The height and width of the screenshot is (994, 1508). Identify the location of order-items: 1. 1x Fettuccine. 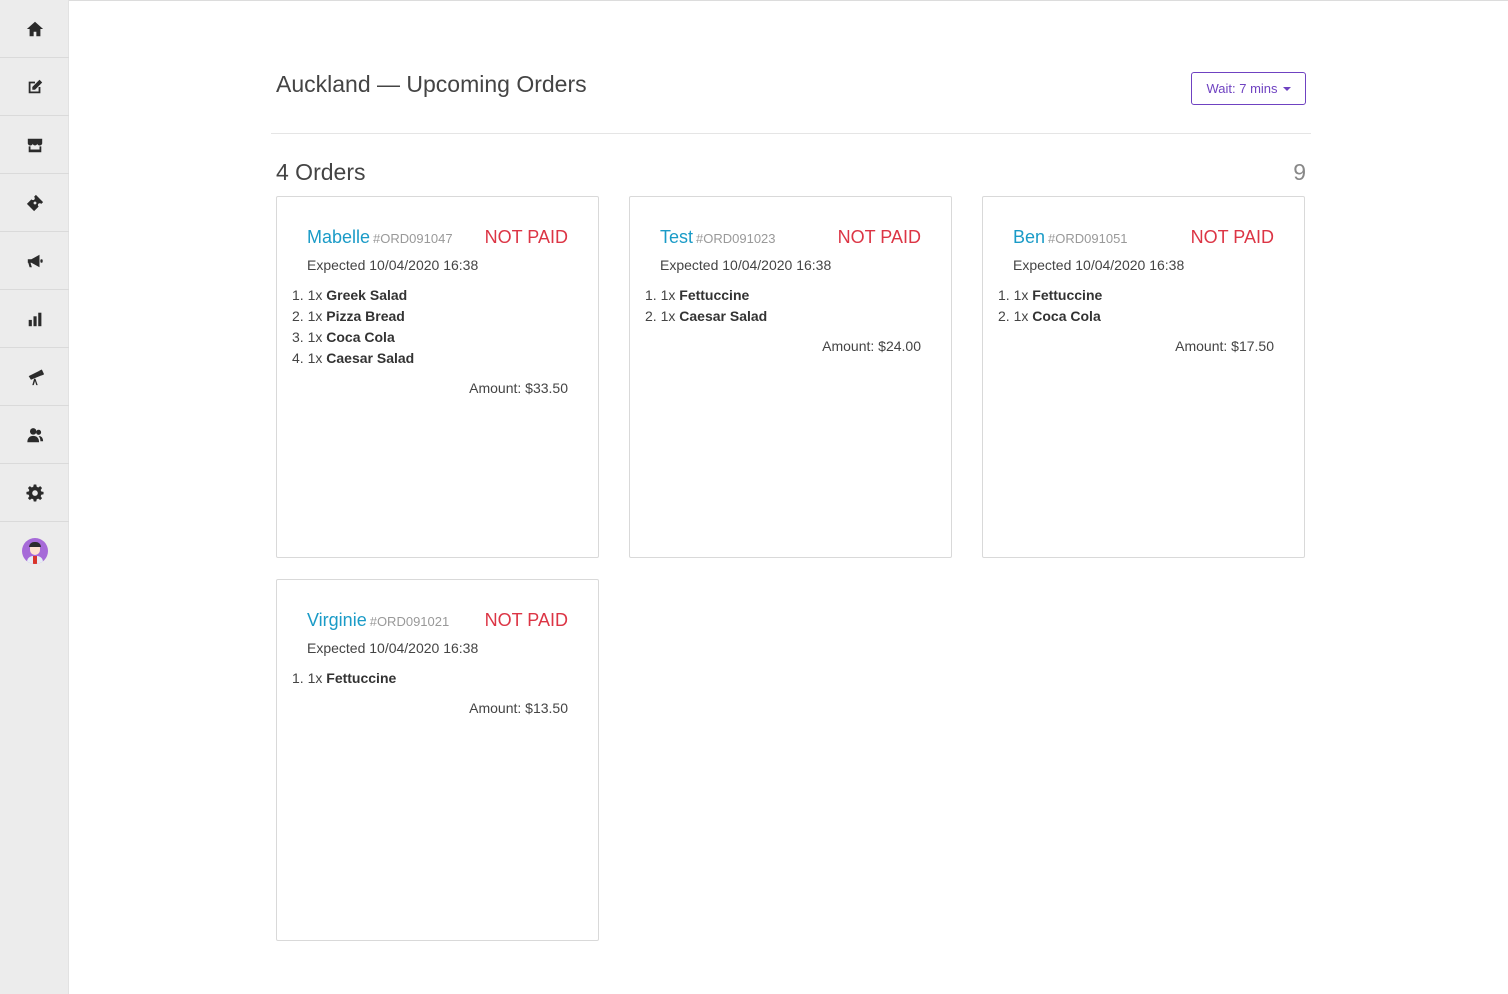
(344, 678).